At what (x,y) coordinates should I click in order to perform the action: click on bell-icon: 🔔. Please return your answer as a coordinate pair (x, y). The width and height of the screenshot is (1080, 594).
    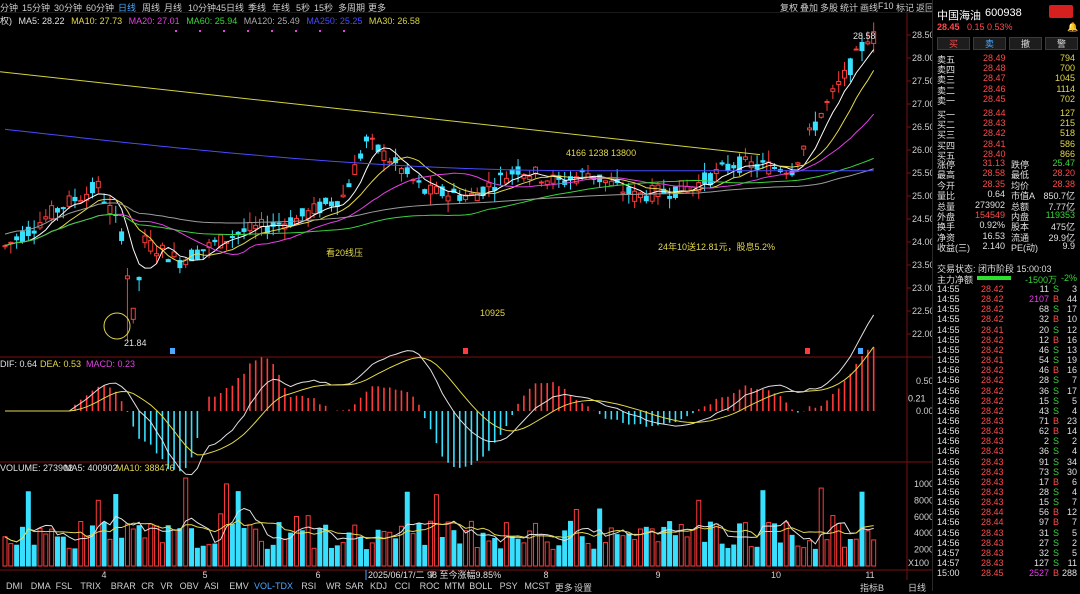
    Looking at the image, I should click on (1072, 27).